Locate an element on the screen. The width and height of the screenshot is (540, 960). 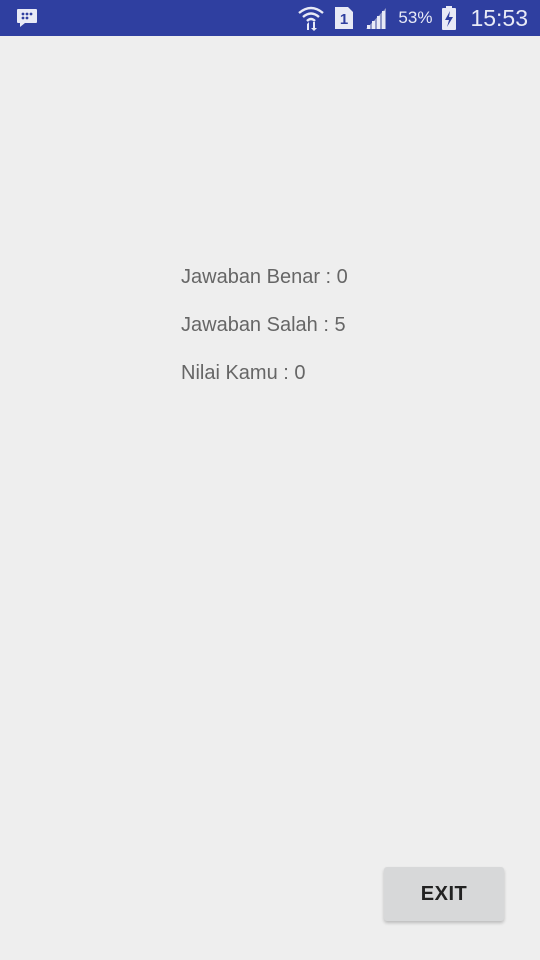
status-bar: 1 53% 15:53 is located at coordinates (270, 18).